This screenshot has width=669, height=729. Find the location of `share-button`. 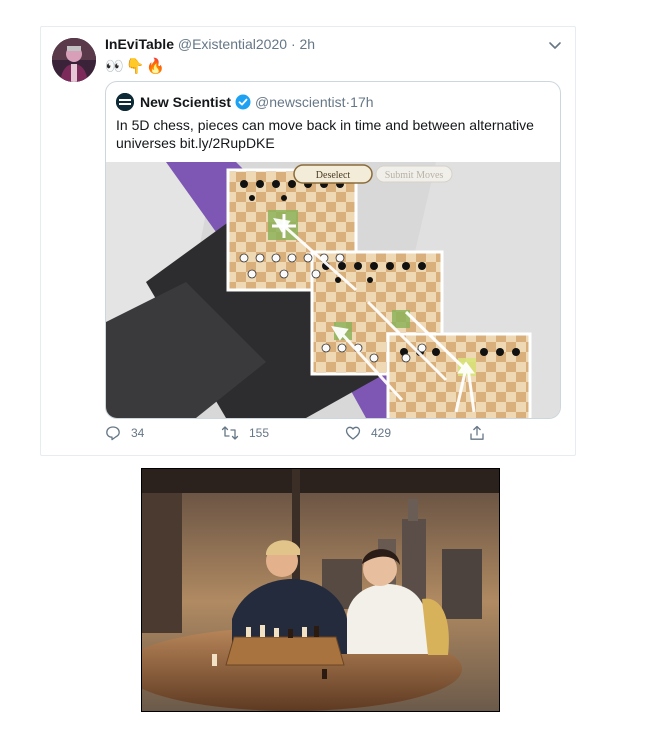

share-button is located at coordinates (482, 433).